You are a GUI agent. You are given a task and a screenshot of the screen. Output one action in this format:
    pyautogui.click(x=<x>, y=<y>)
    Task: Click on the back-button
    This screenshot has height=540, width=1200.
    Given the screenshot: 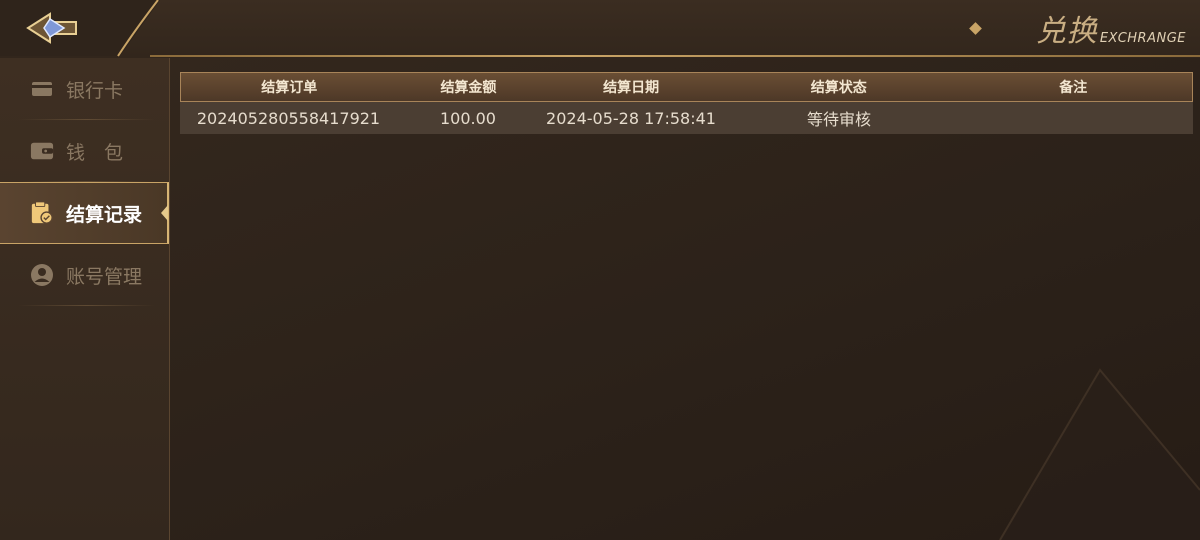 What is the action you would take?
    pyautogui.click(x=54, y=28)
    